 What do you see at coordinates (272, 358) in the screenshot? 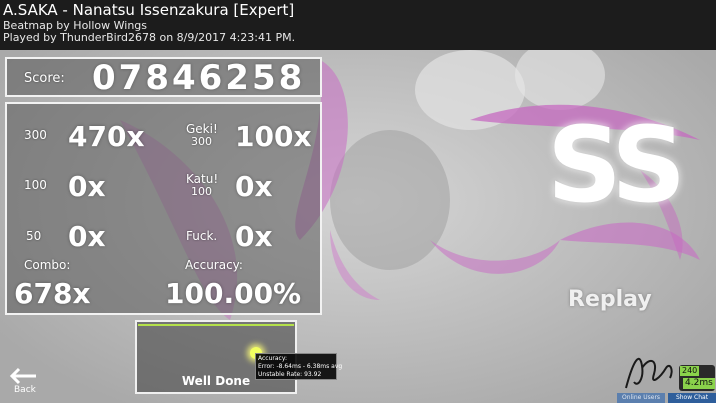
I see `tooltip-line-1: Accuracy:` at bounding box center [272, 358].